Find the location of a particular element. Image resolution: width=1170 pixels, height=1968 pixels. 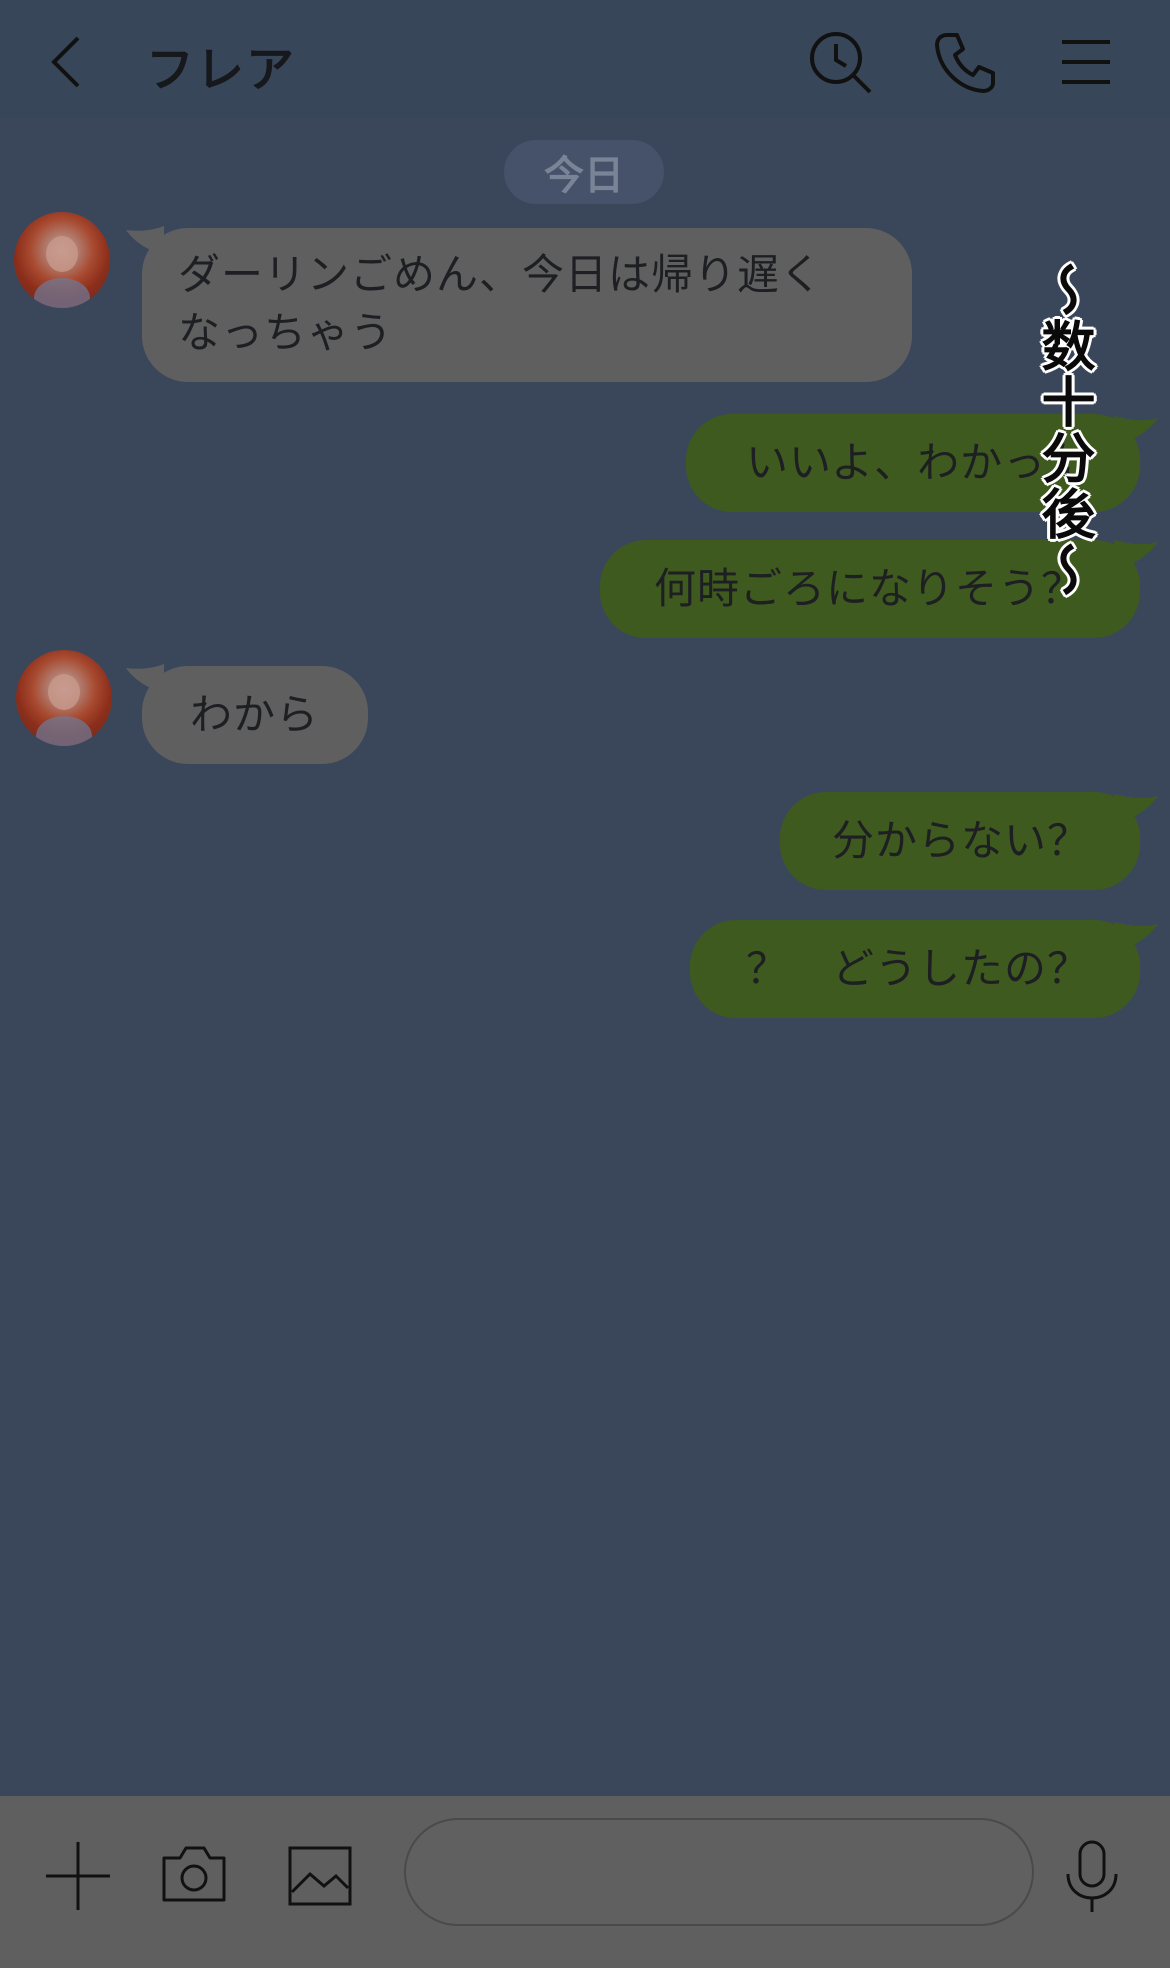

phone-icon is located at coordinates (965, 63).